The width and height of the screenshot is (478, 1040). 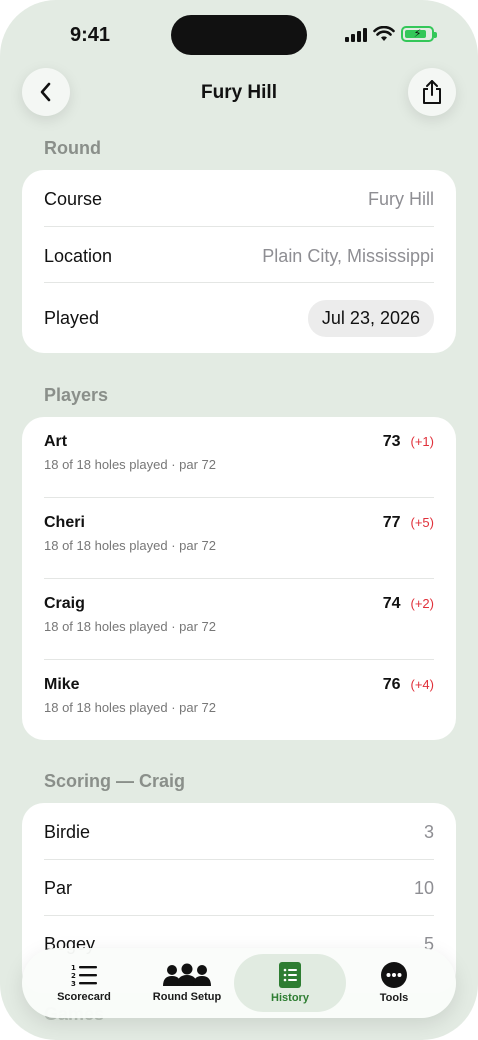 What do you see at coordinates (72, 317) in the screenshot?
I see `played-label: Played` at bounding box center [72, 317].